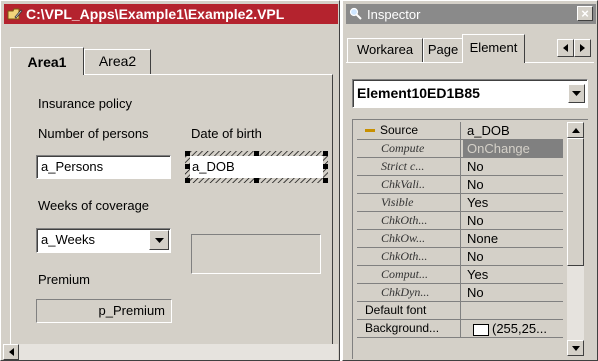  I want to click on arrow-up-icon, so click(575, 130).